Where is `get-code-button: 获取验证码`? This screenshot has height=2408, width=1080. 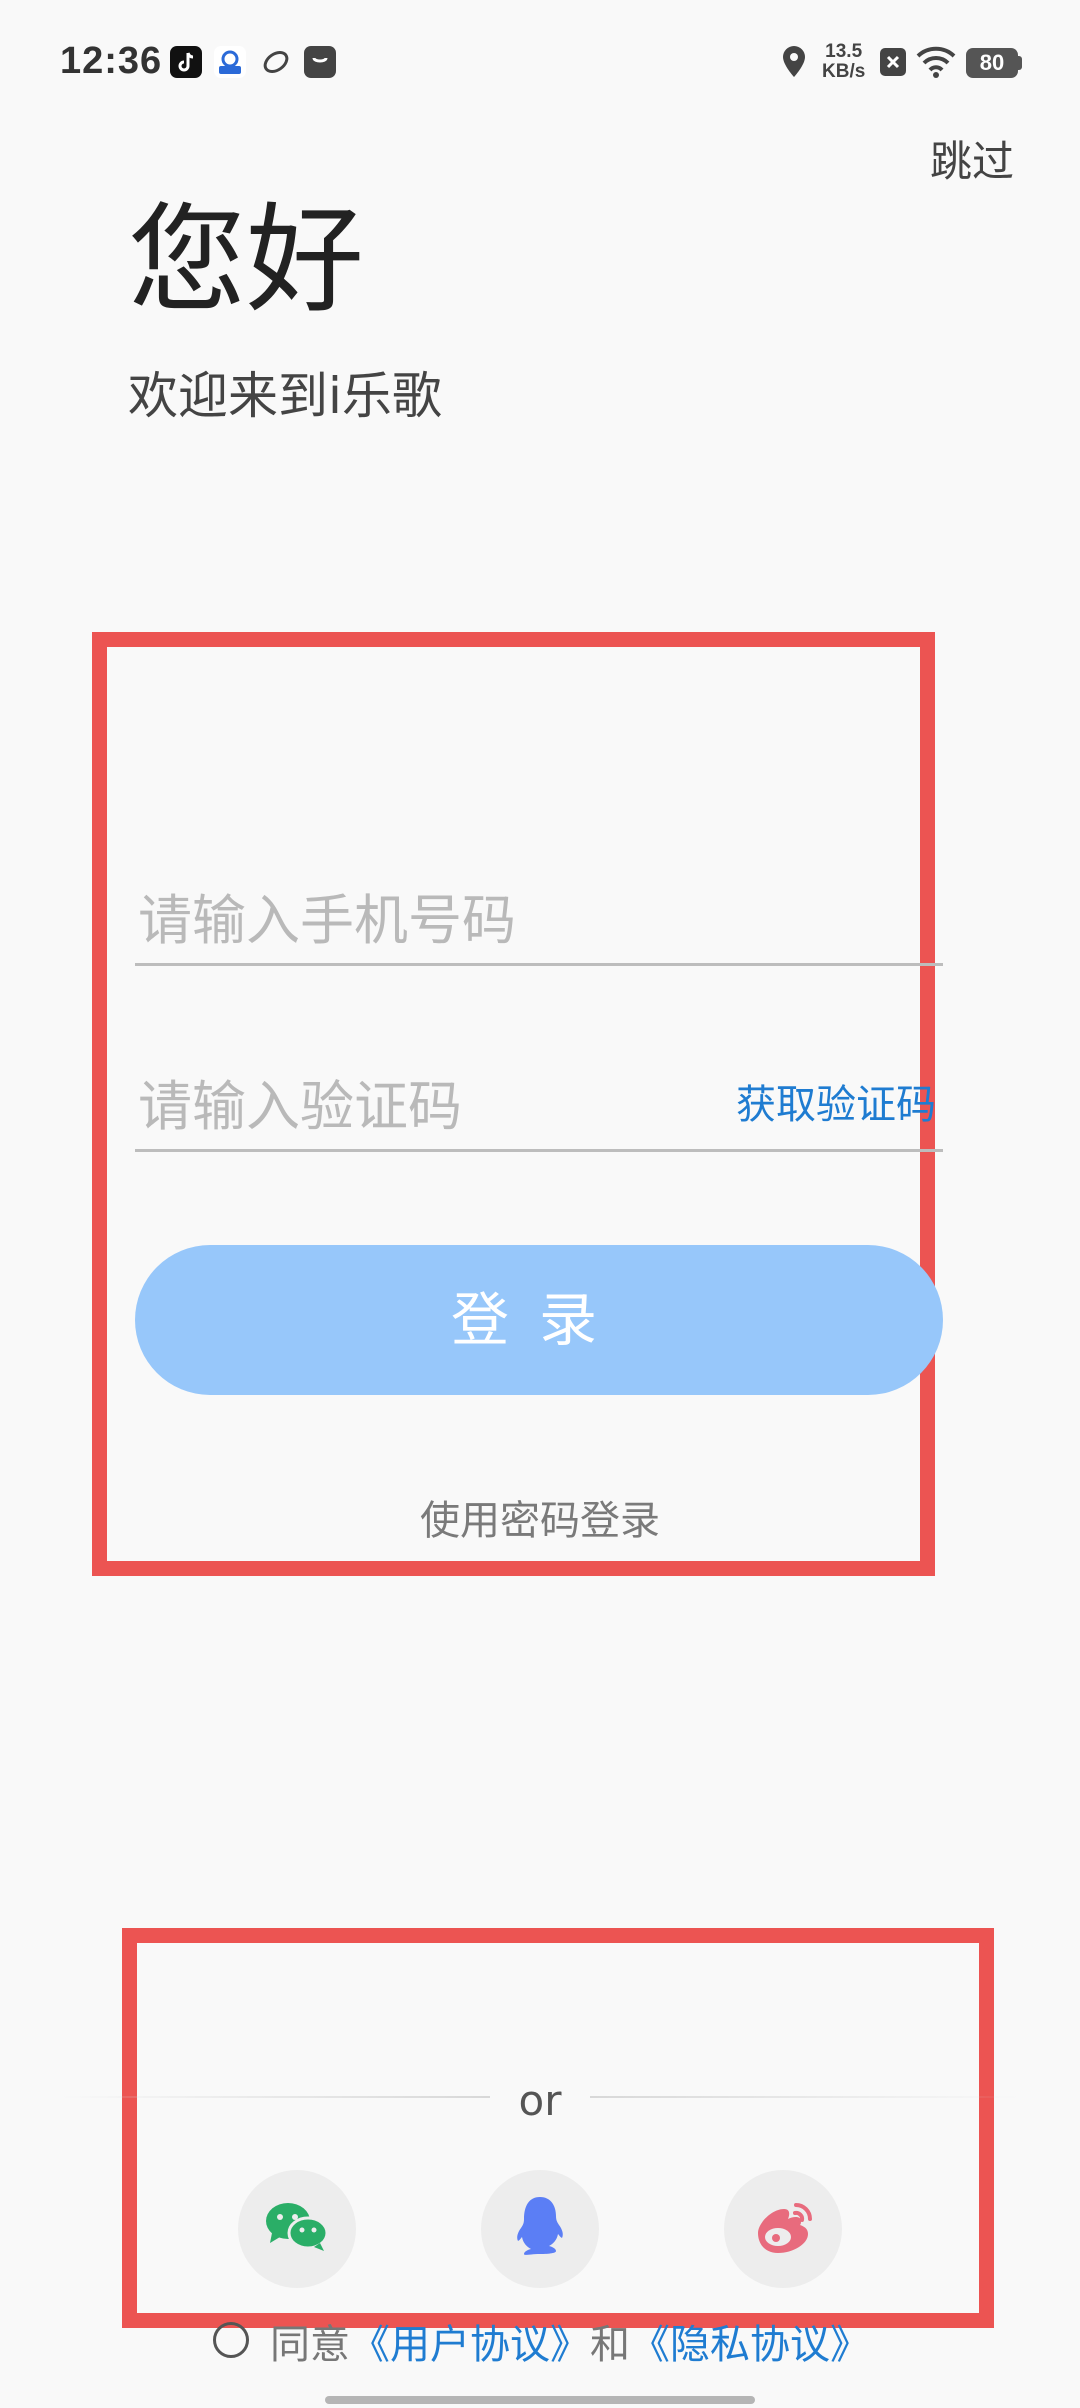 get-code-button: 获取验证码 is located at coordinates (836, 1101).